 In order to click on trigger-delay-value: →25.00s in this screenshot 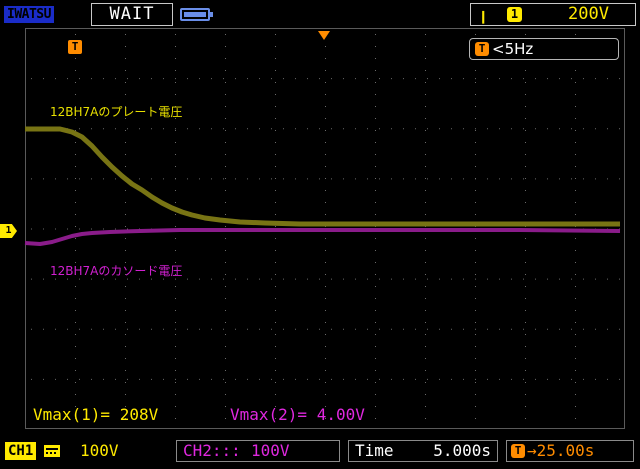, I will do `click(561, 450)`.